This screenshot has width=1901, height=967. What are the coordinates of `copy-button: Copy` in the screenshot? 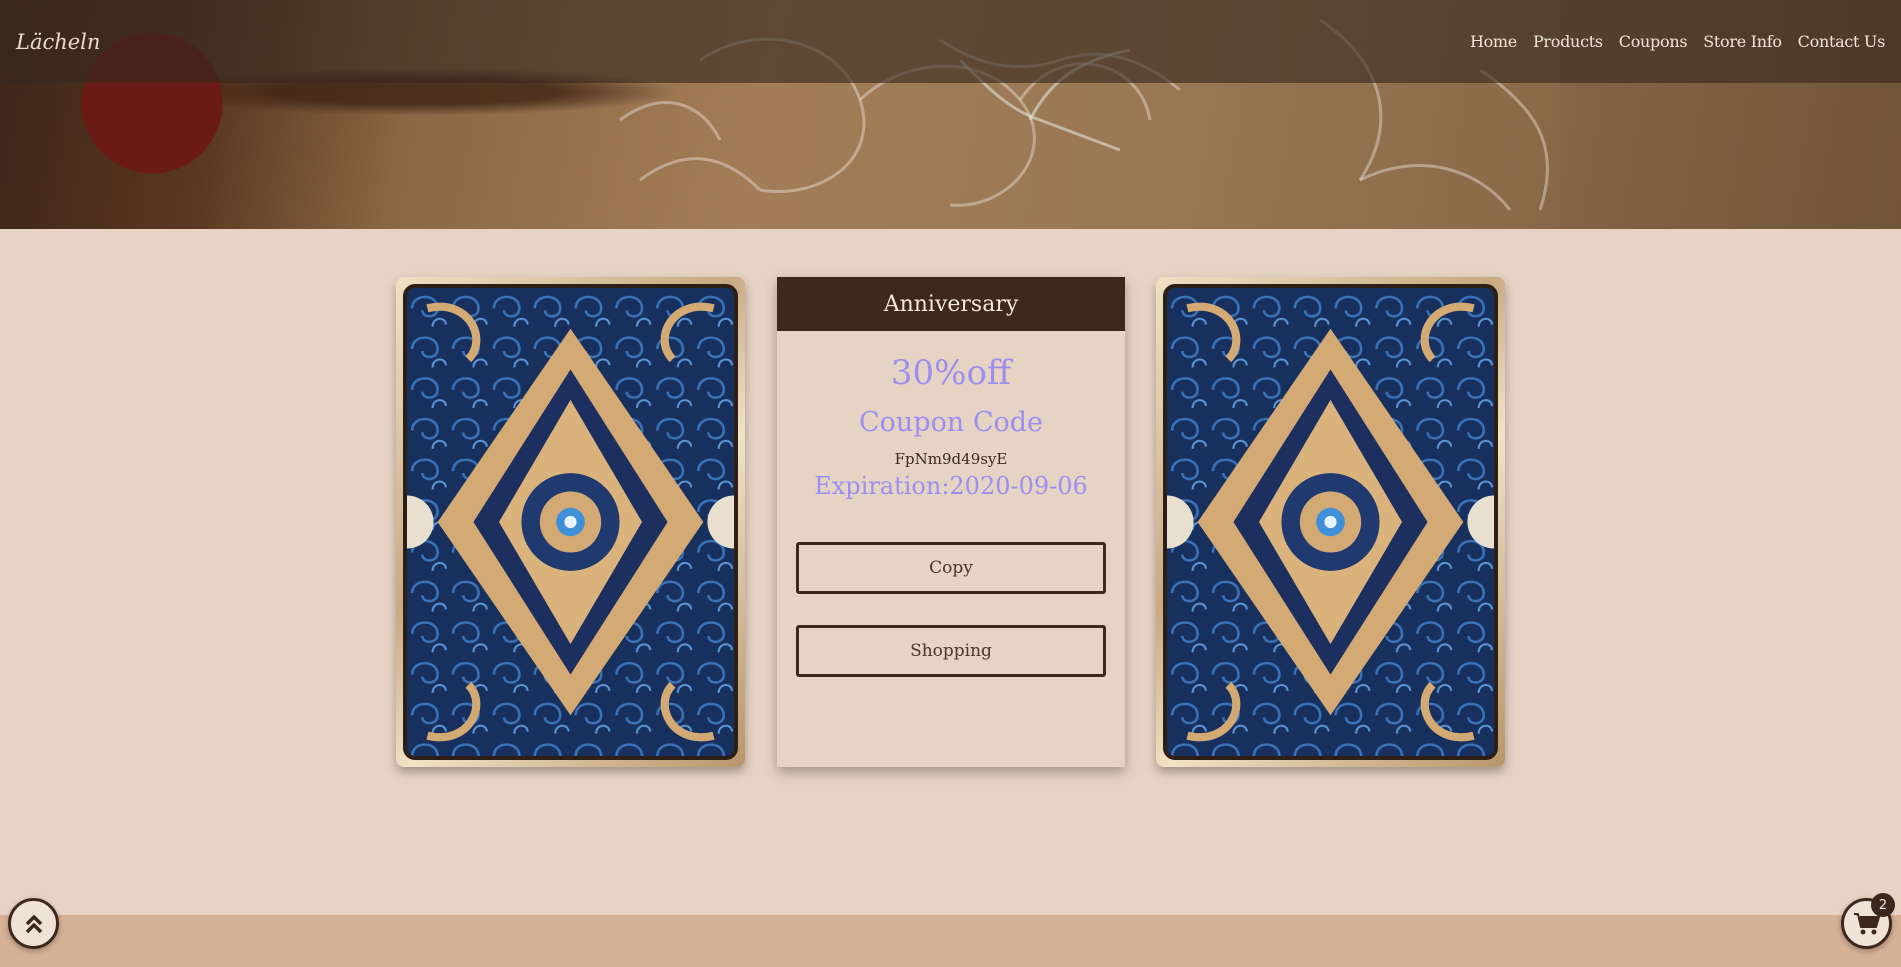 It's located at (951, 568).